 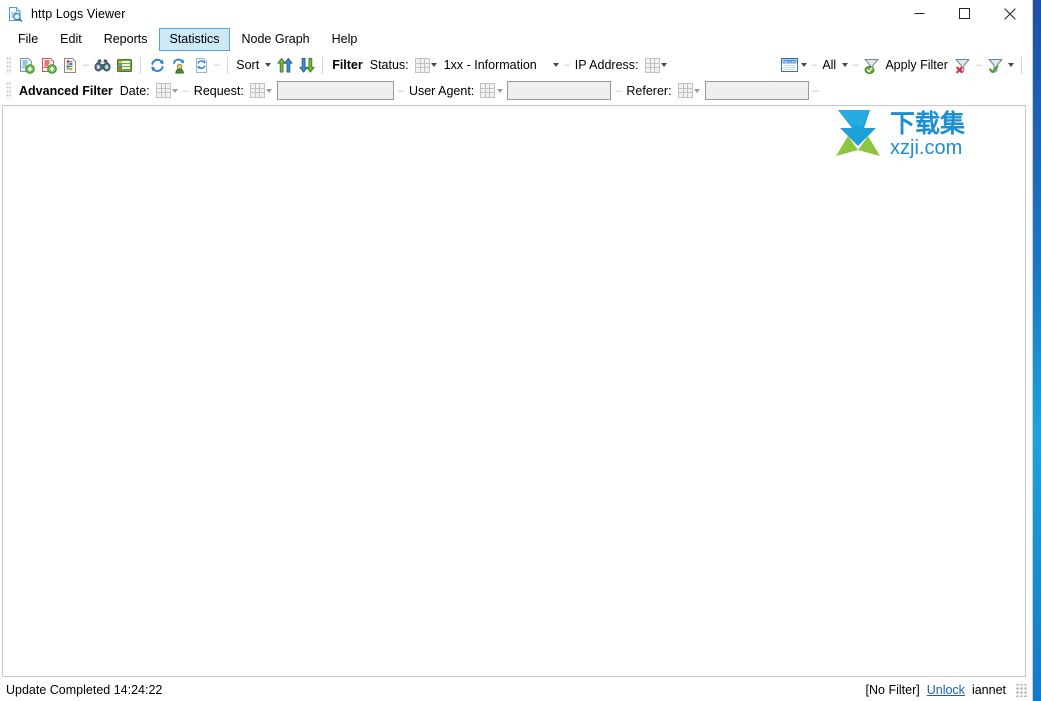 I want to click on open-log-red-icon, so click(x=48, y=65).